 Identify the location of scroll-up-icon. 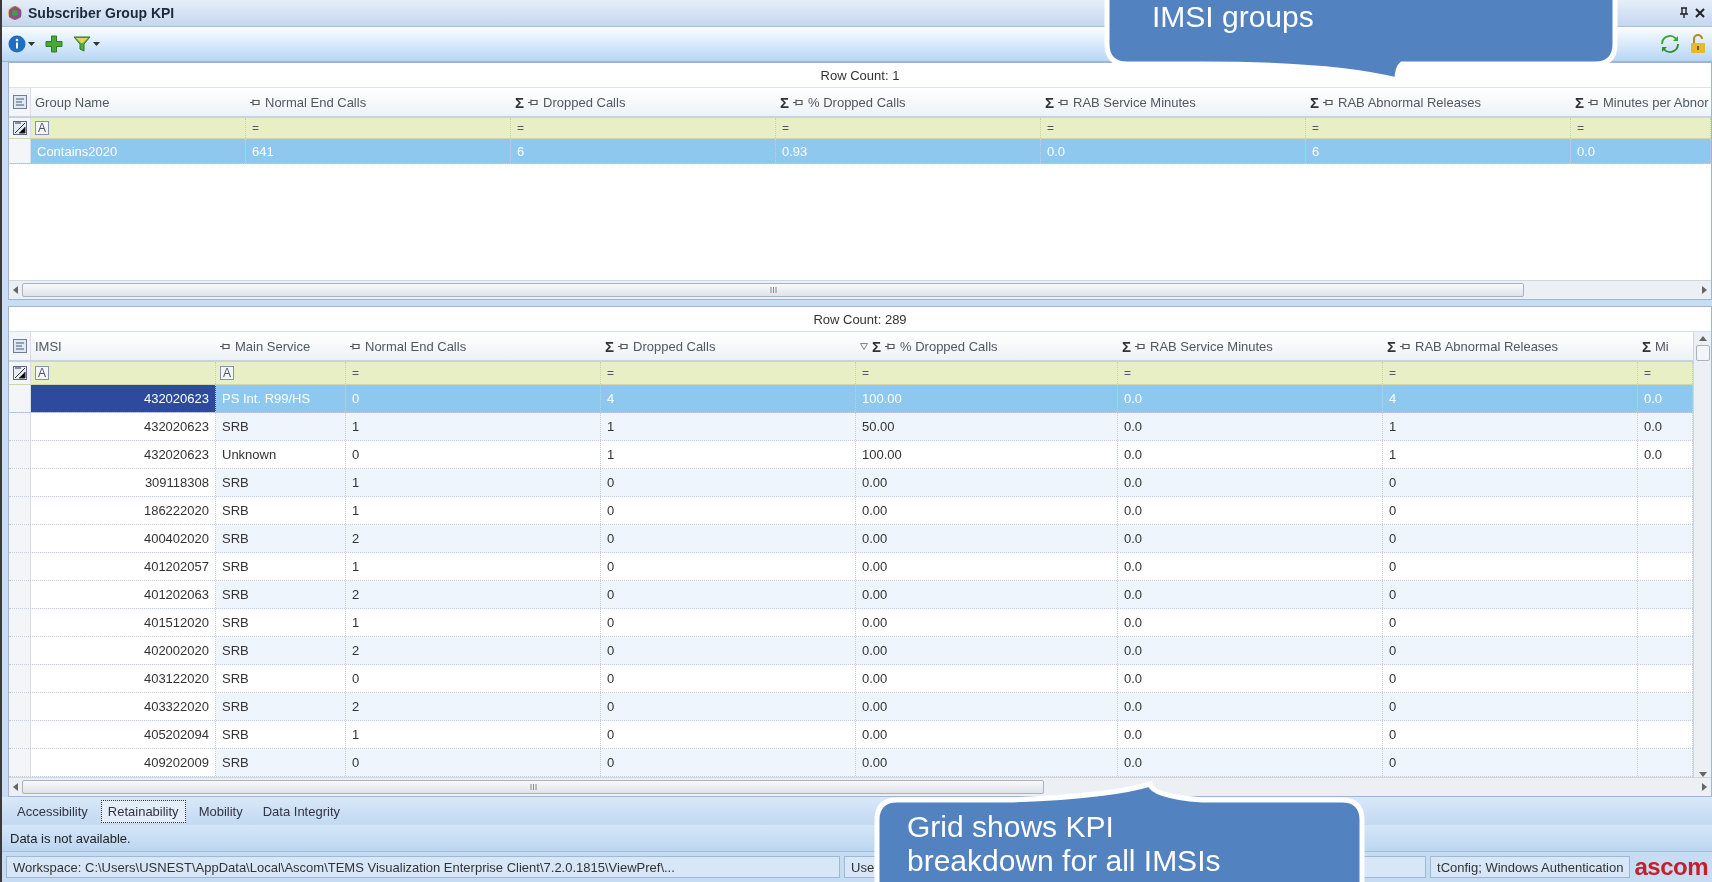
(1702, 338).